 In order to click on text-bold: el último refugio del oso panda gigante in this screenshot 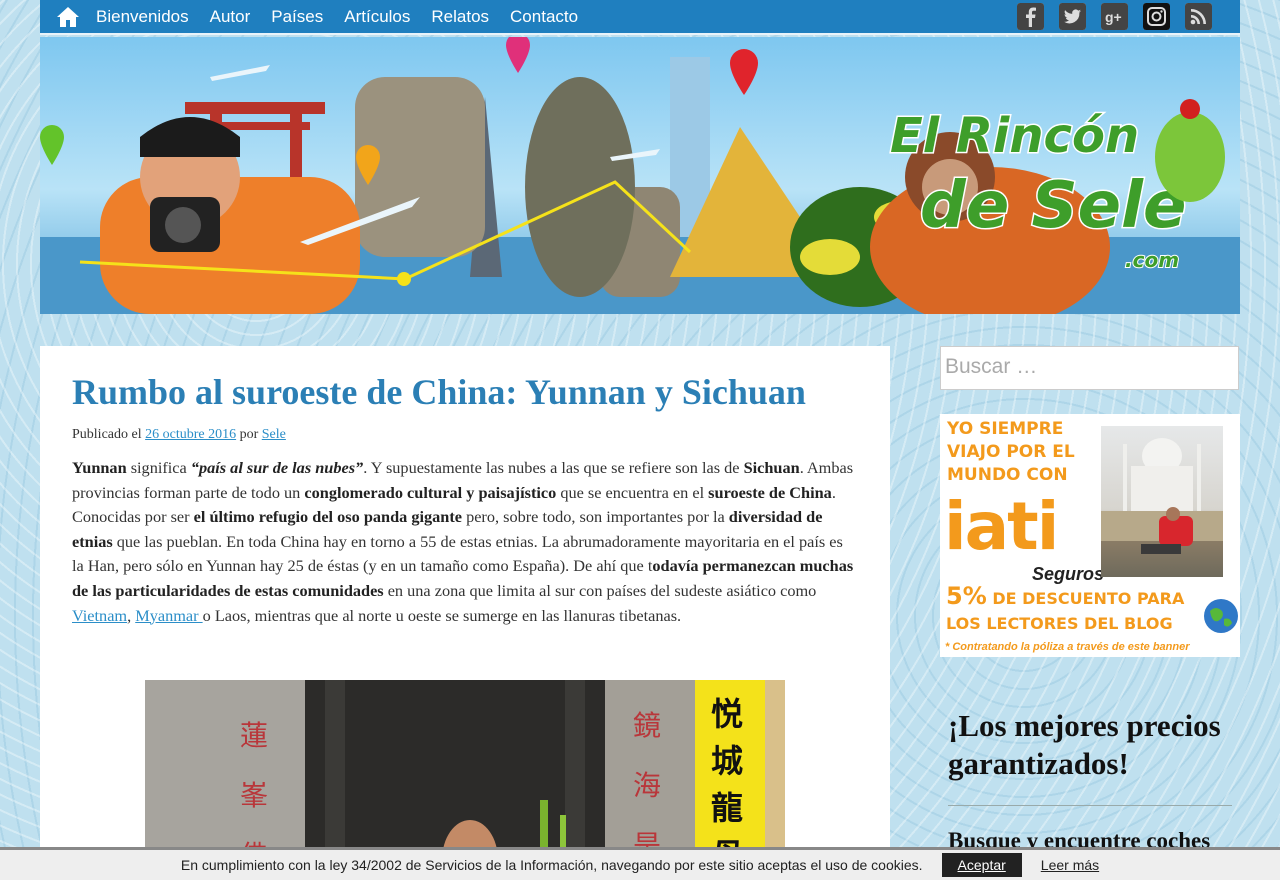, I will do `click(327, 517)`.